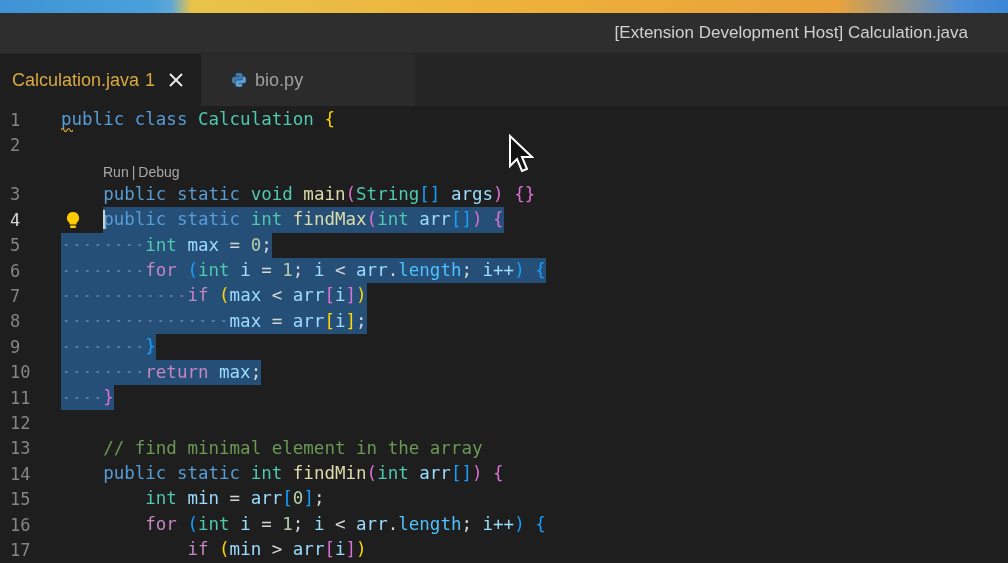 This screenshot has width=1008, height=563. I want to click on code-line: public class Calculation {, so click(198, 120).